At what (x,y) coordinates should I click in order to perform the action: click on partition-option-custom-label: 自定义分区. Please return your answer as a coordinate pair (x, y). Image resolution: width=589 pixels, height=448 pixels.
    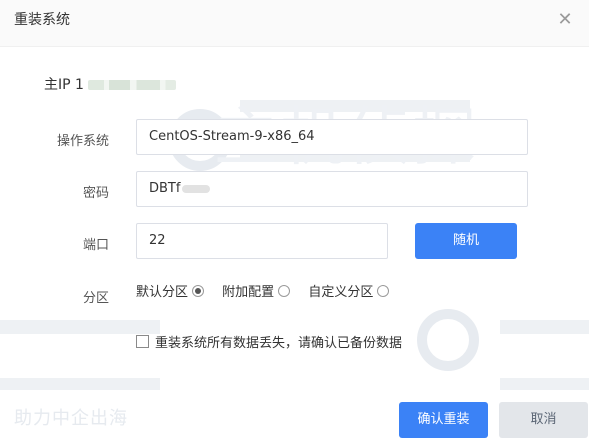
    Looking at the image, I should click on (341, 292).